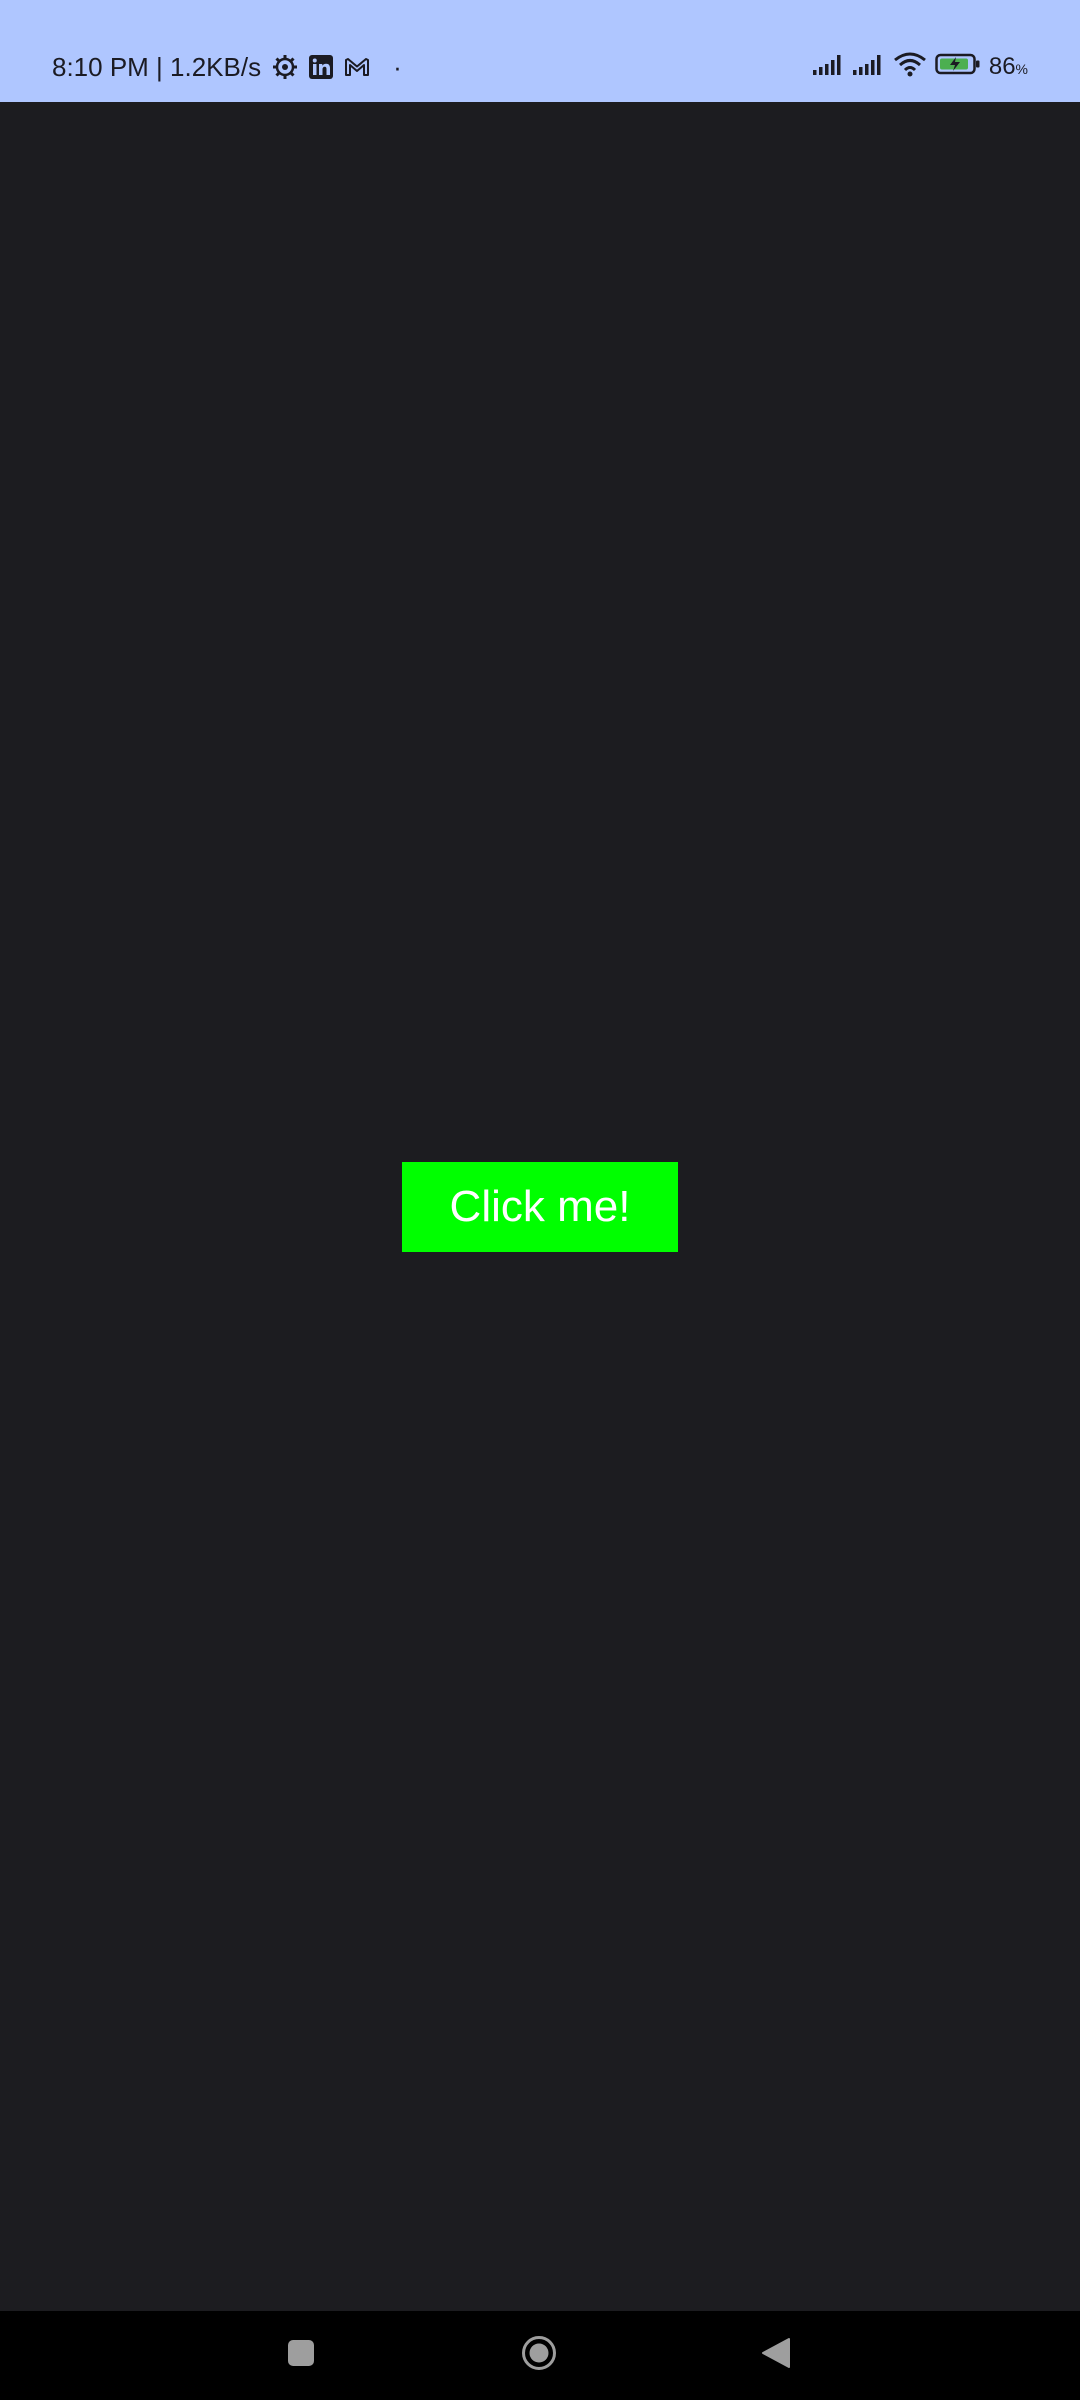 The height and width of the screenshot is (2400, 1080). I want to click on navigation-bar, so click(540, 2355).